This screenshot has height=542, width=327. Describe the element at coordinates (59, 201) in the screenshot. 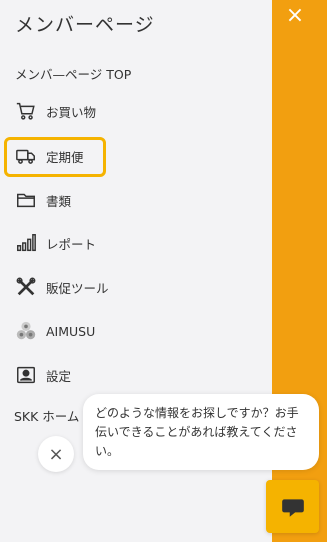

I see `menu-item-label: 書類` at that location.